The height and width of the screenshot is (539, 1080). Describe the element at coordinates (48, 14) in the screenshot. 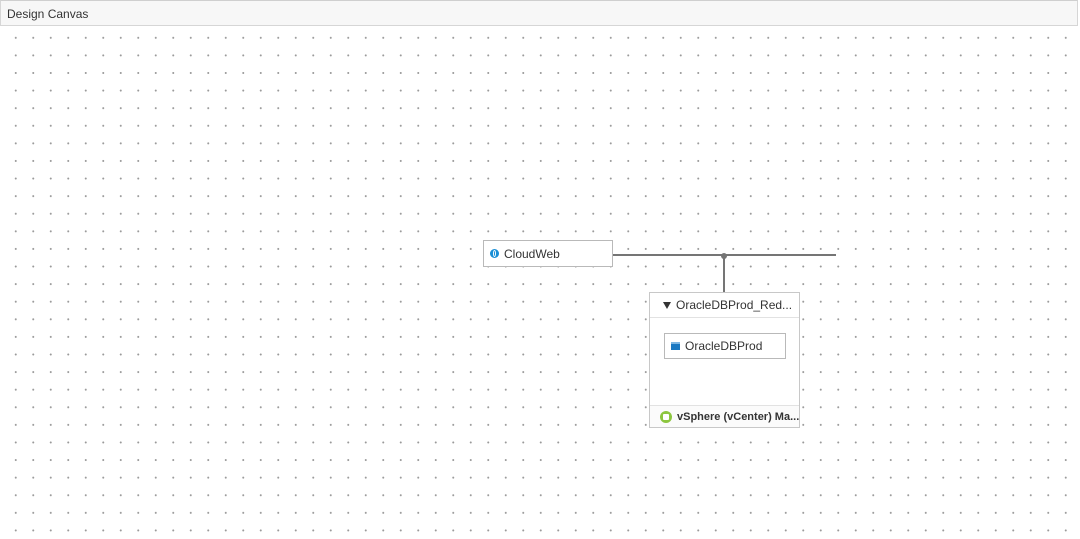

I see `panel-title: Design Canvas` at that location.